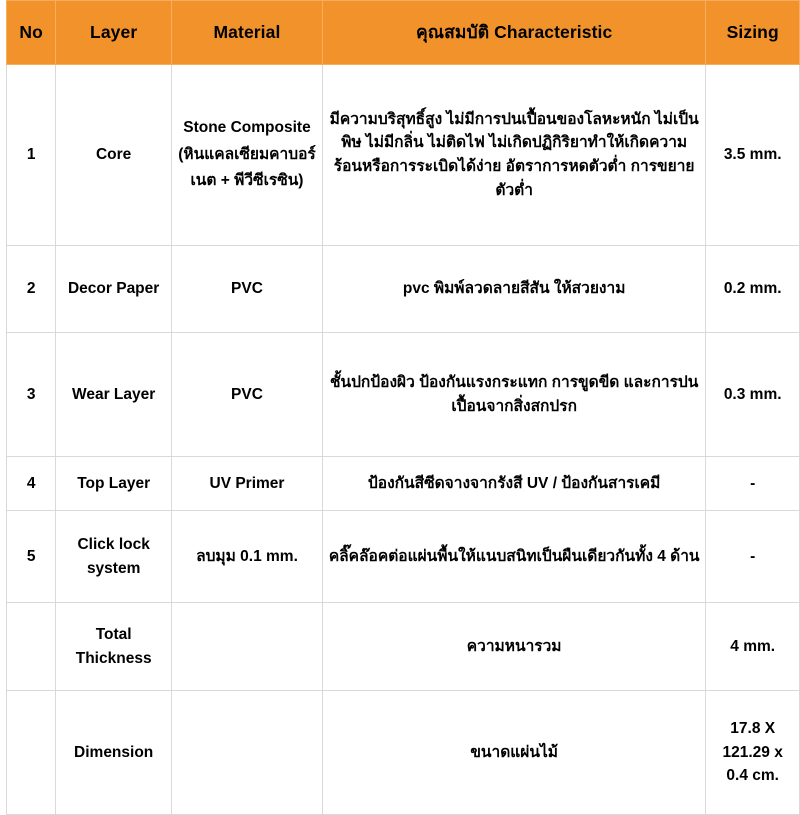  Describe the element at coordinates (514, 646) in the screenshot. I see `cell-characteristic: ความหนารวม` at that location.